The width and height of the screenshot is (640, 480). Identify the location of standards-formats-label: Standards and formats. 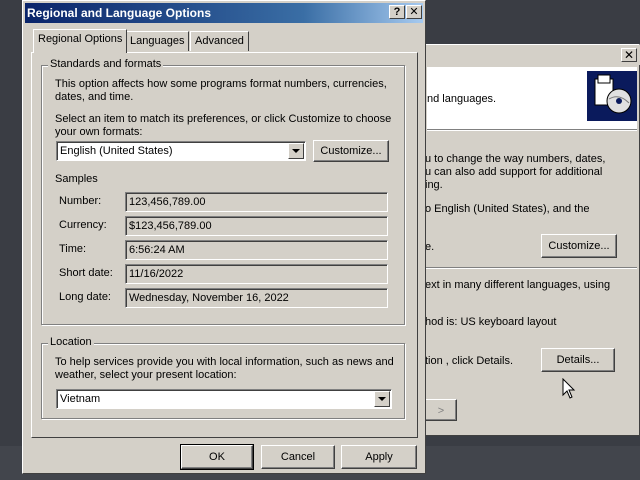
(106, 64).